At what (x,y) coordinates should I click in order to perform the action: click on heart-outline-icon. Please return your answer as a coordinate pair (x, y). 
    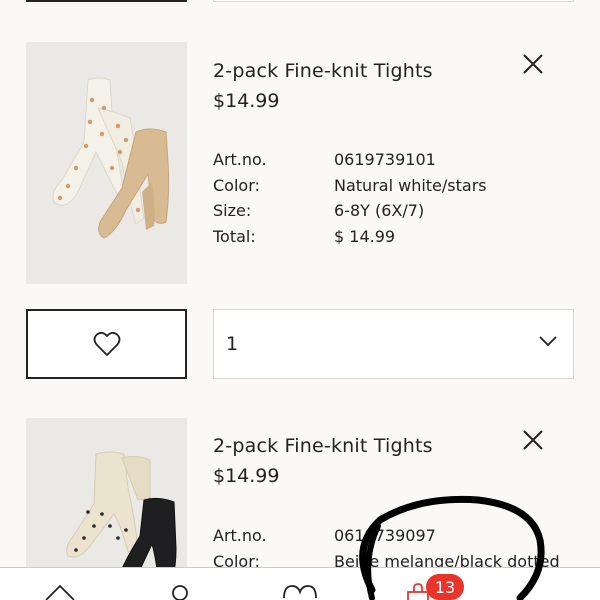
    Looking at the image, I should click on (106, 343).